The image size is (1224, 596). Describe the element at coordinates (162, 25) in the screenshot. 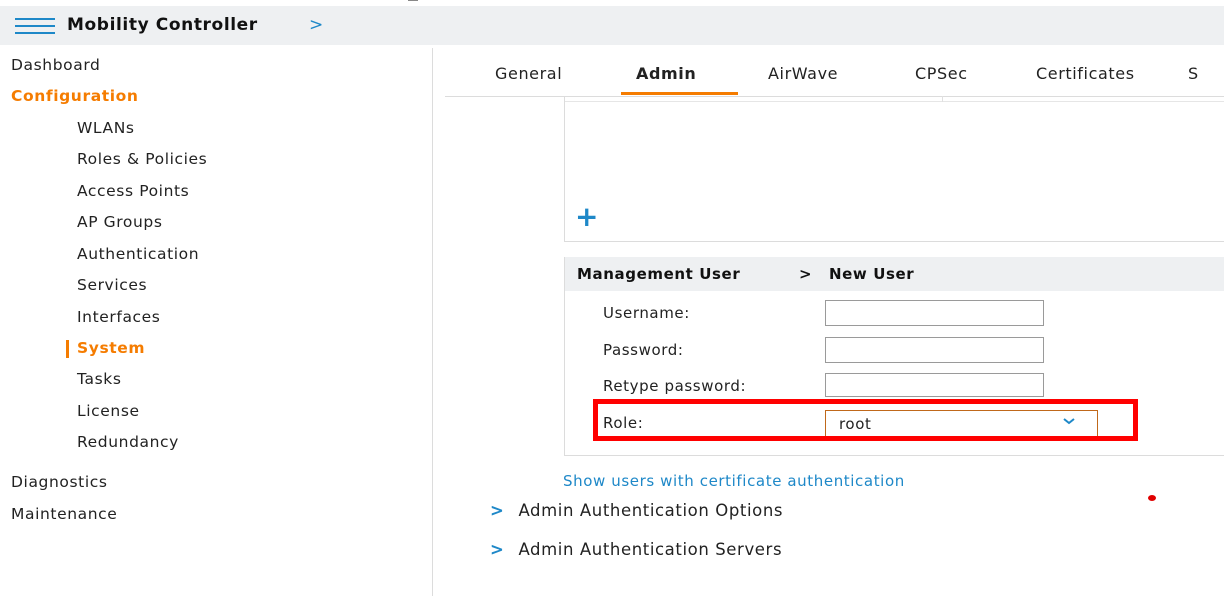

I see `app-title: Mobility Controller` at that location.